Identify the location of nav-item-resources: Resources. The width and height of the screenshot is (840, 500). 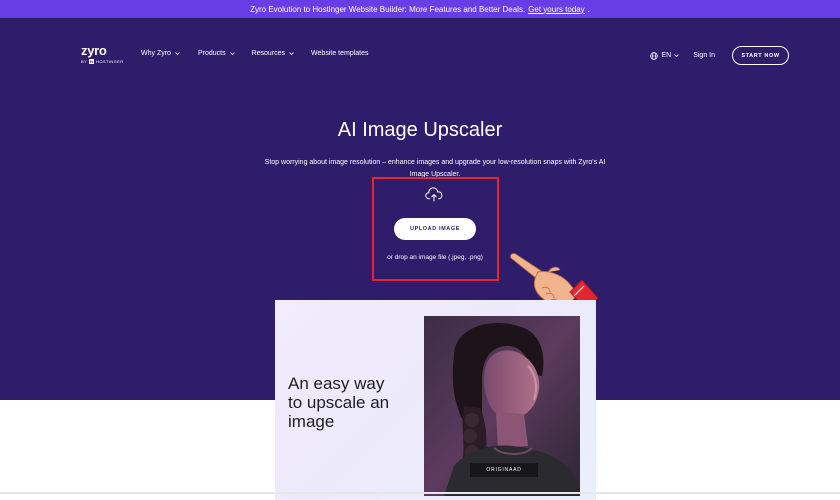
(273, 53).